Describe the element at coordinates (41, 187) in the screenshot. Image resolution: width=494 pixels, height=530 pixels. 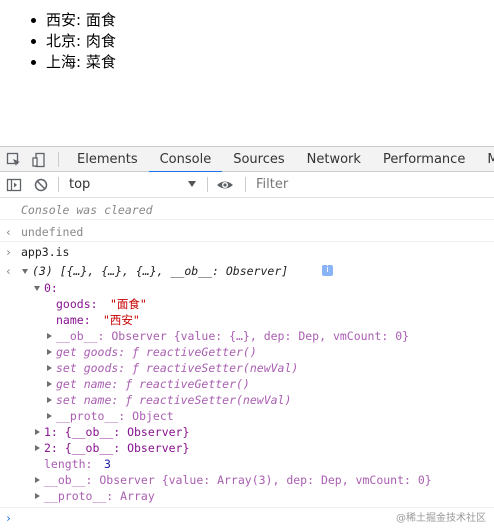
I see `clear-console-icon` at that location.